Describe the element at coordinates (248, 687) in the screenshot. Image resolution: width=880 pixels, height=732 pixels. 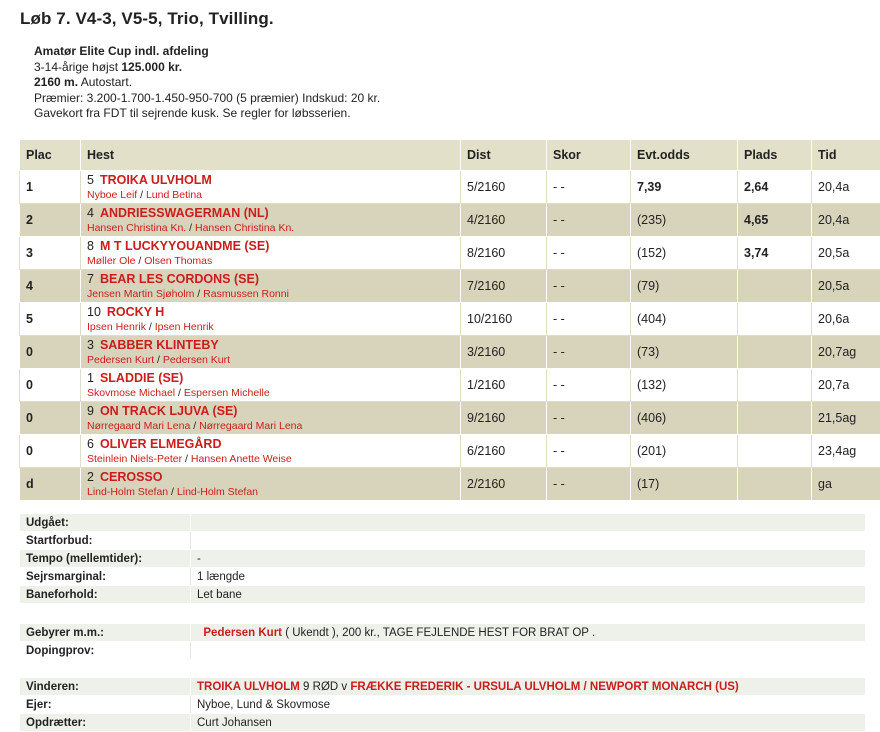
I see `winner-horse-link: TROIKA ULVHOLM` at that location.